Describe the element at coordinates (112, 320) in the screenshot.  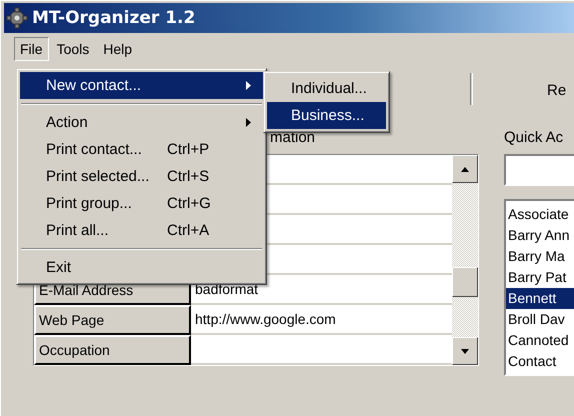
I see `field-label-cell: Web Page` at that location.